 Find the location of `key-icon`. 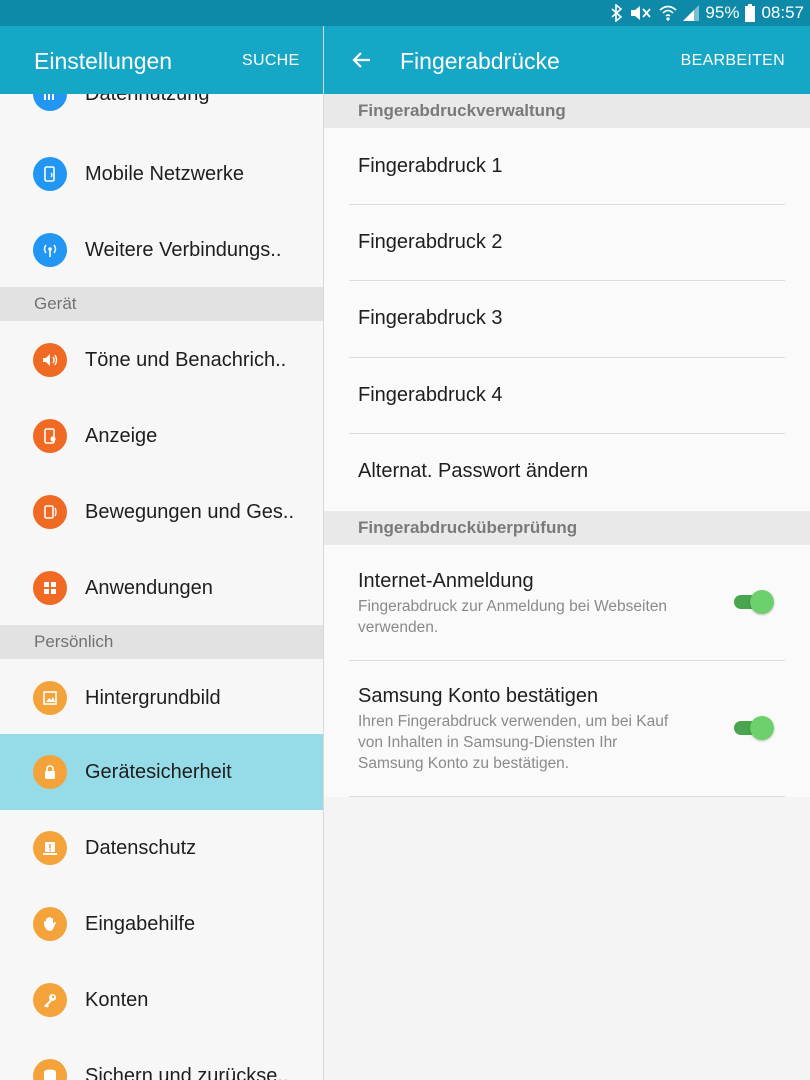

key-icon is located at coordinates (50, 1000).